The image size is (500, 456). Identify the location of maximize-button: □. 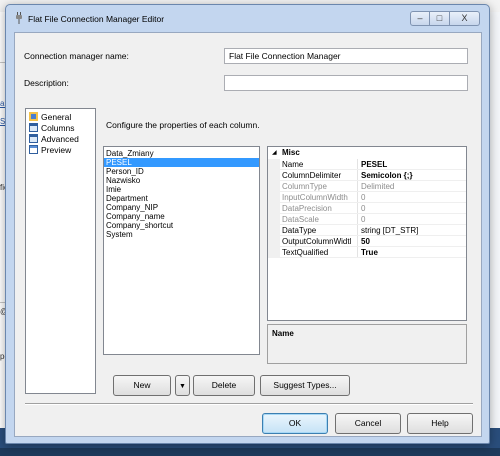
(440, 18).